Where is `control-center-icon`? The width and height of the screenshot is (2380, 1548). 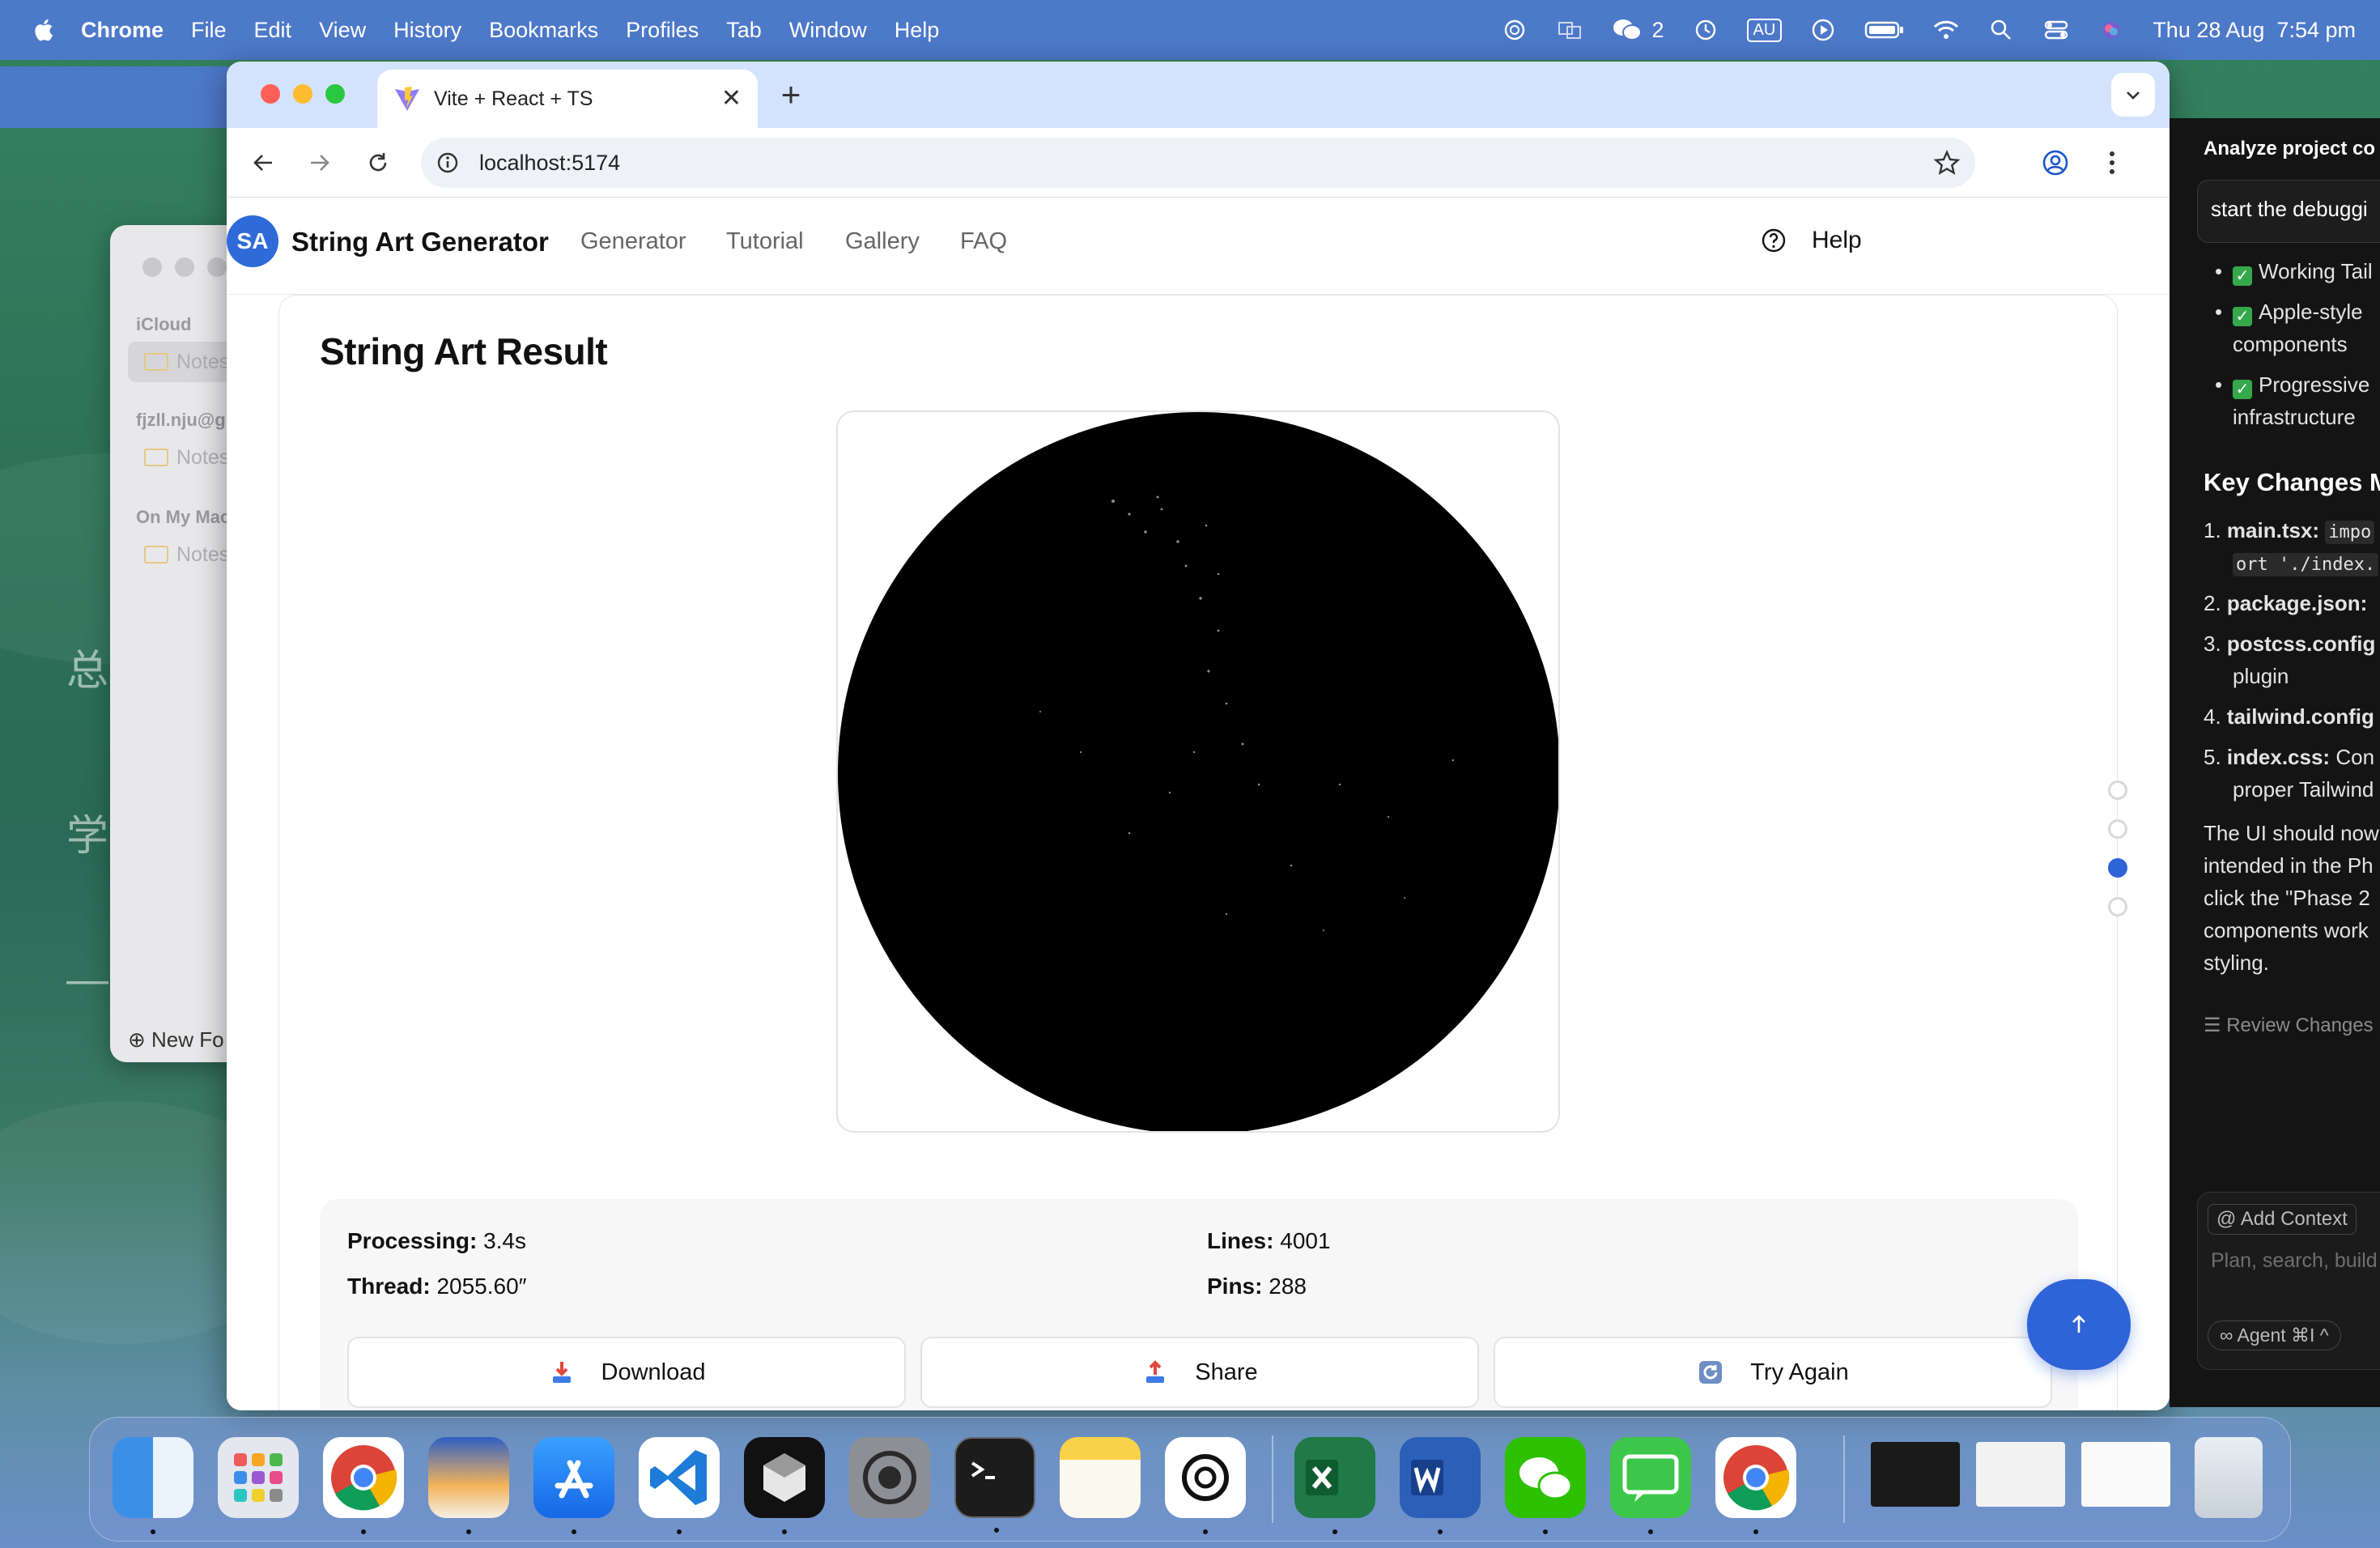
control-center-icon is located at coordinates (2056, 30).